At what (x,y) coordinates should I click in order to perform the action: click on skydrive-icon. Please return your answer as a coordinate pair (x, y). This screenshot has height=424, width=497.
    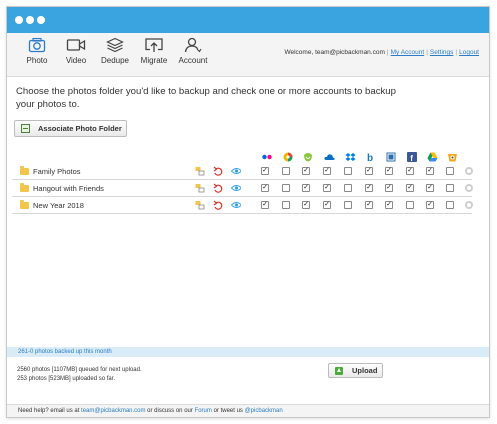
    Looking at the image, I should click on (329, 157).